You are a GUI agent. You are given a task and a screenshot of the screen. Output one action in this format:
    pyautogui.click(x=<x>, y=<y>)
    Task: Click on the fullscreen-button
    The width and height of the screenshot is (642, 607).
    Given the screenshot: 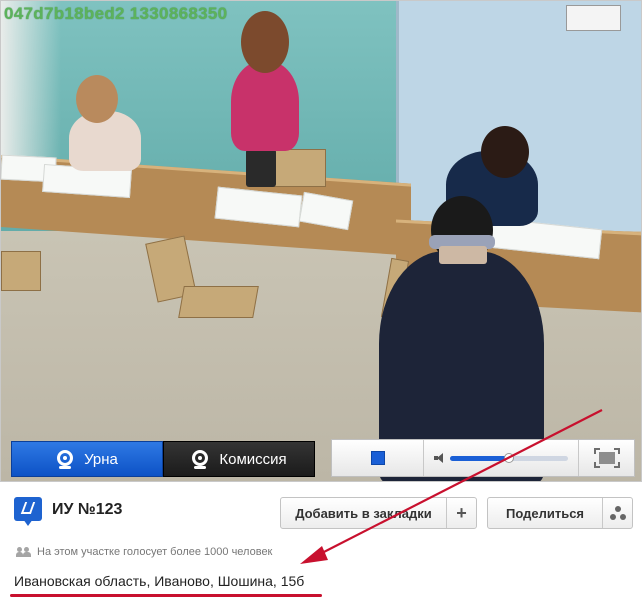 What is the action you would take?
    pyautogui.click(x=606, y=458)
    